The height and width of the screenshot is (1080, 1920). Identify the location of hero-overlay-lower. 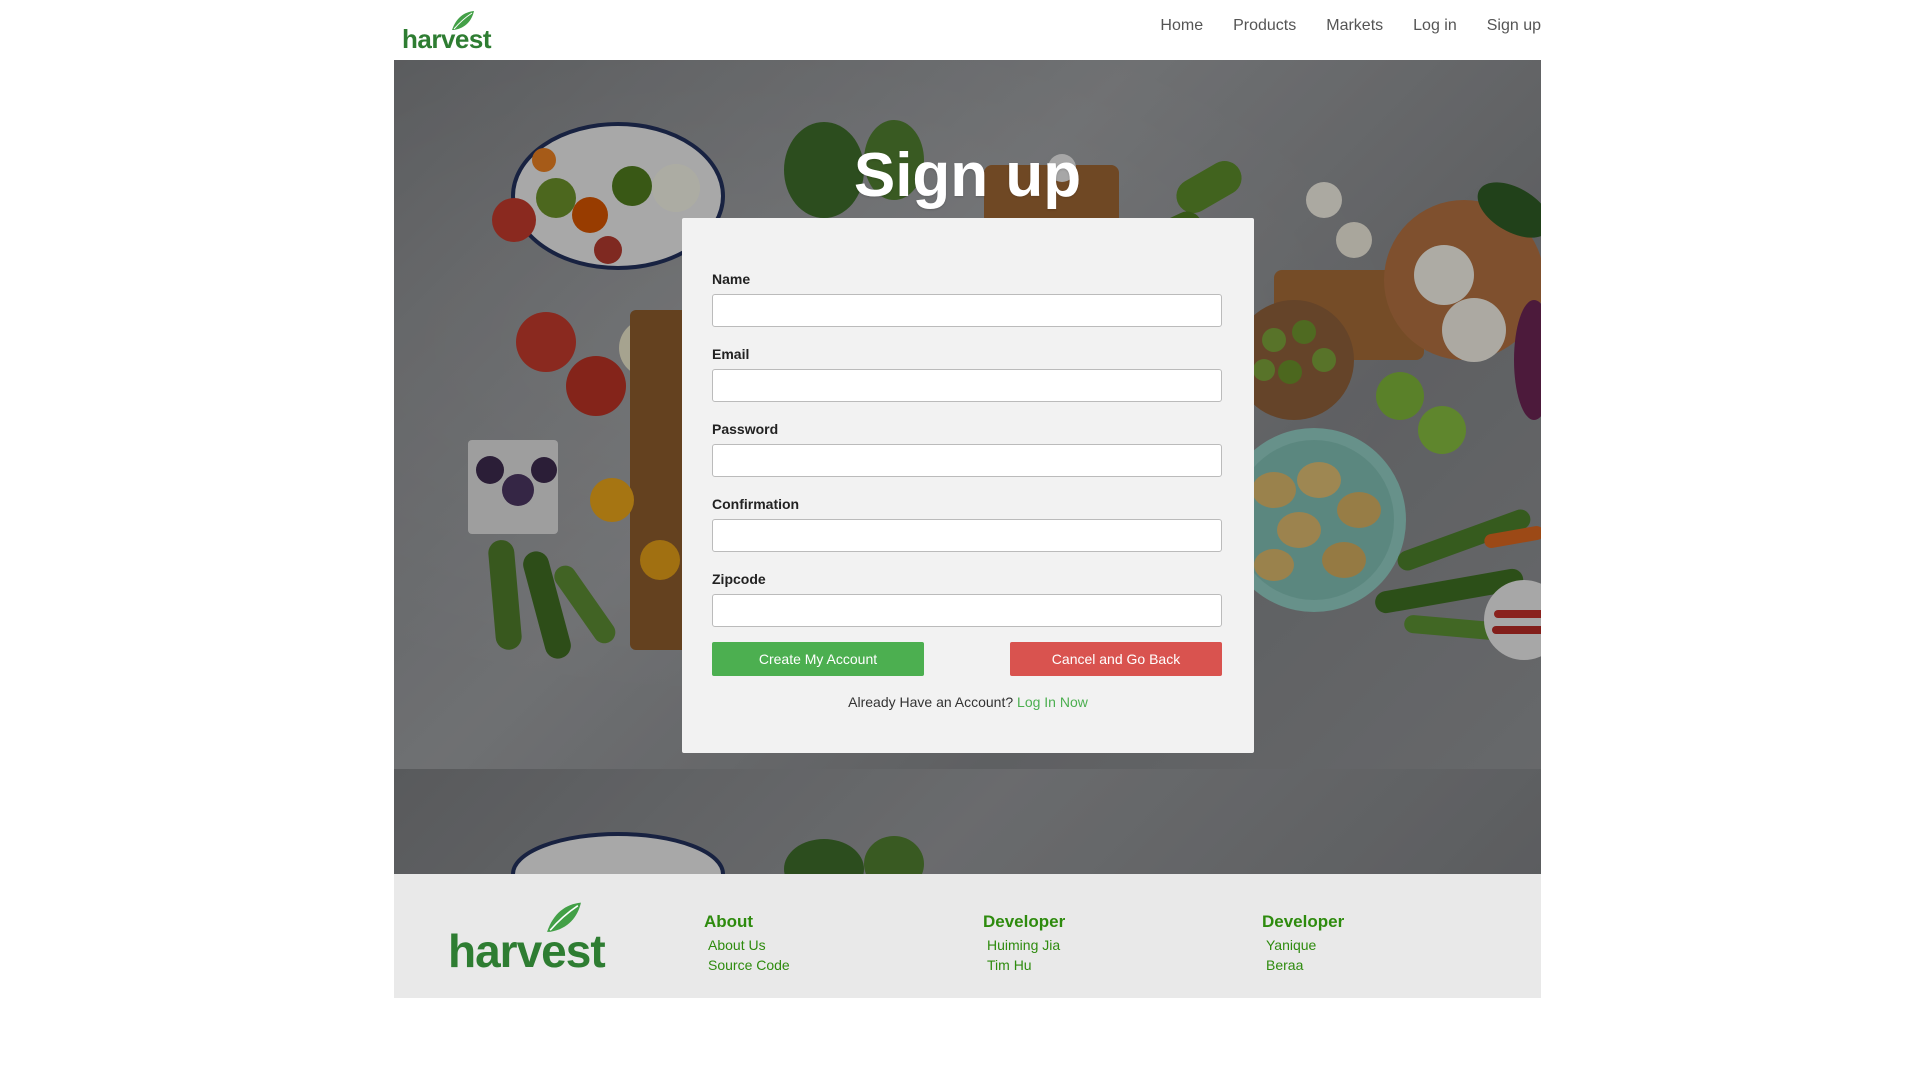
(967, 821).